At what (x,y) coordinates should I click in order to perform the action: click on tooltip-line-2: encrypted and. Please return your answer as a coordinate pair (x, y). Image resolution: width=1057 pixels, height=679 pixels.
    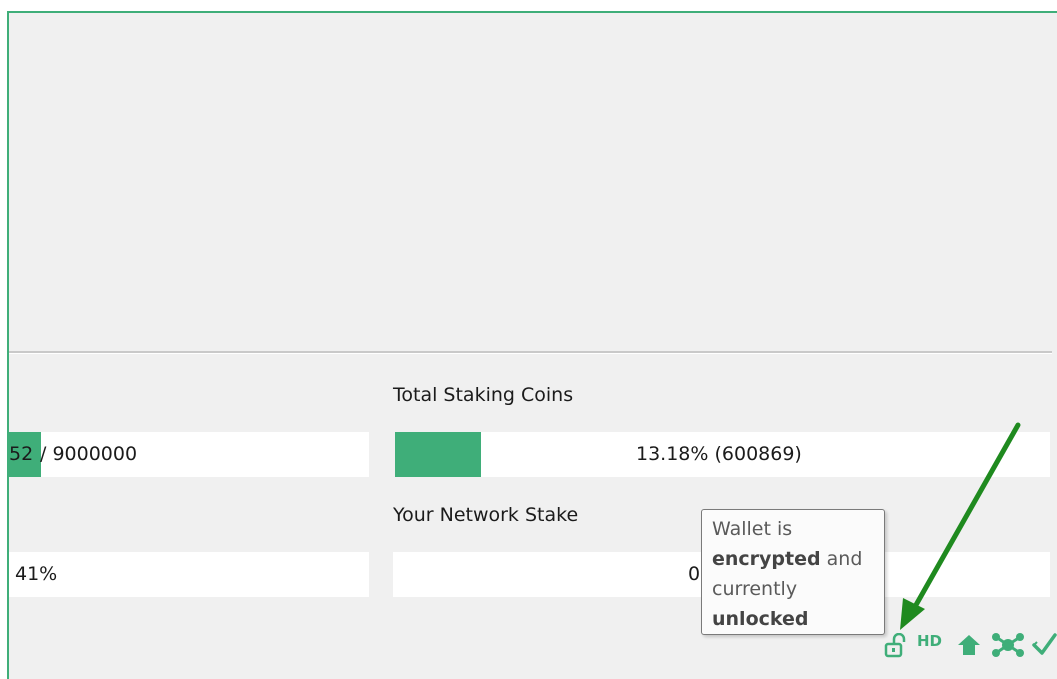
    Looking at the image, I should click on (793, 559).